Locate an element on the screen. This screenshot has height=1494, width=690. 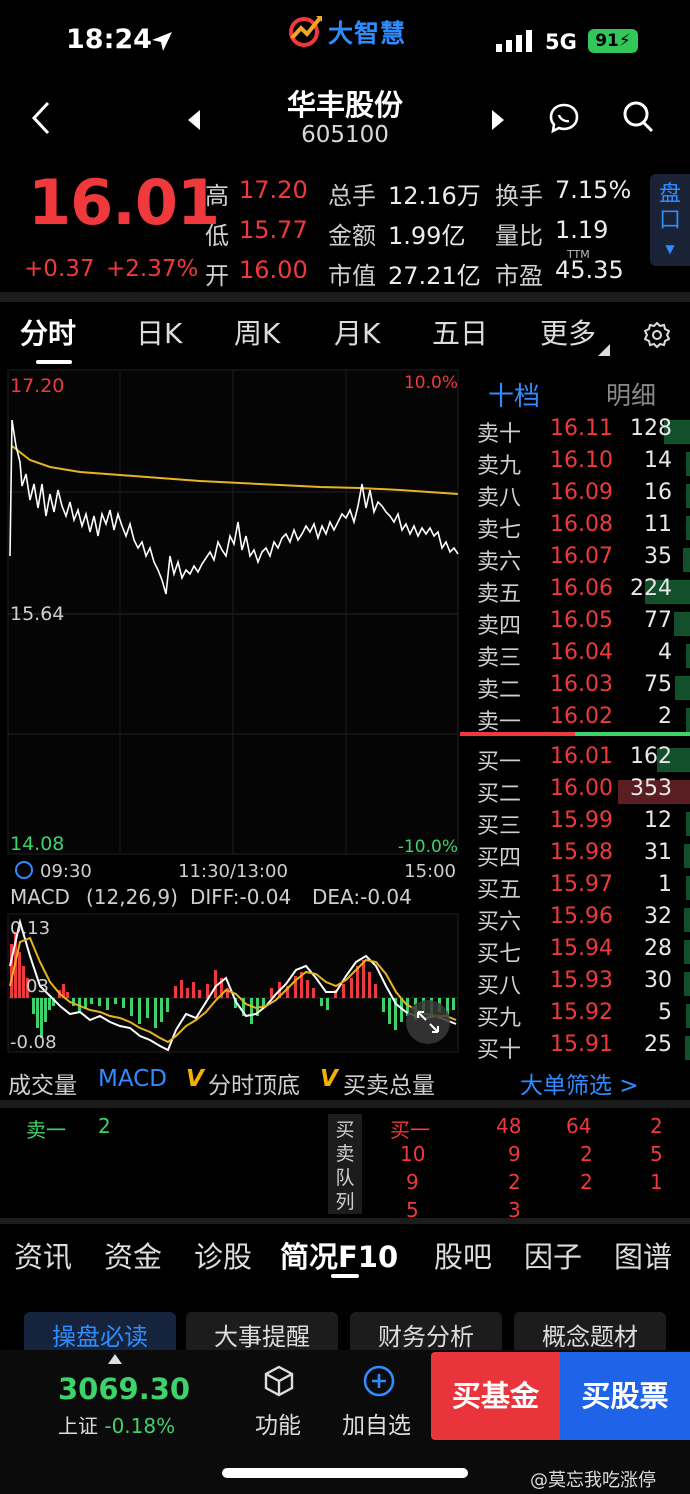
macd-top: 0.13 is located at coordinates (30, 928).